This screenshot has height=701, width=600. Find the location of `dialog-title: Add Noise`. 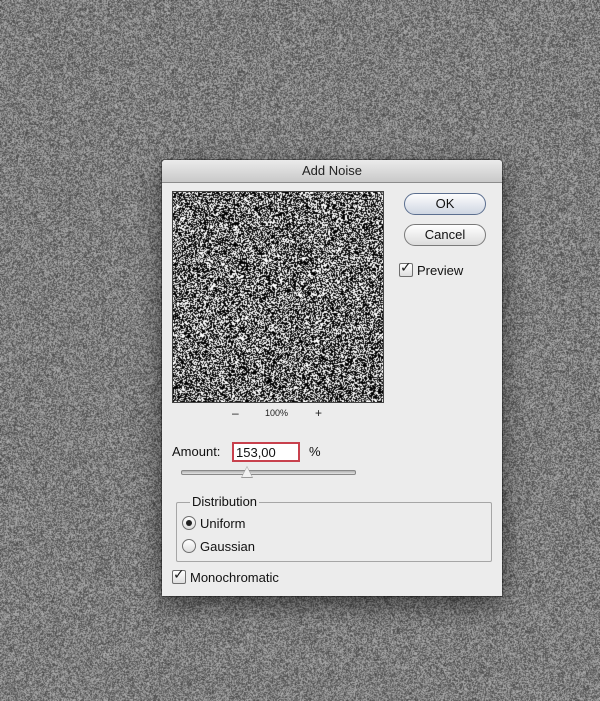

dialog-title: Add Noise is located at coordinates (332, 171).